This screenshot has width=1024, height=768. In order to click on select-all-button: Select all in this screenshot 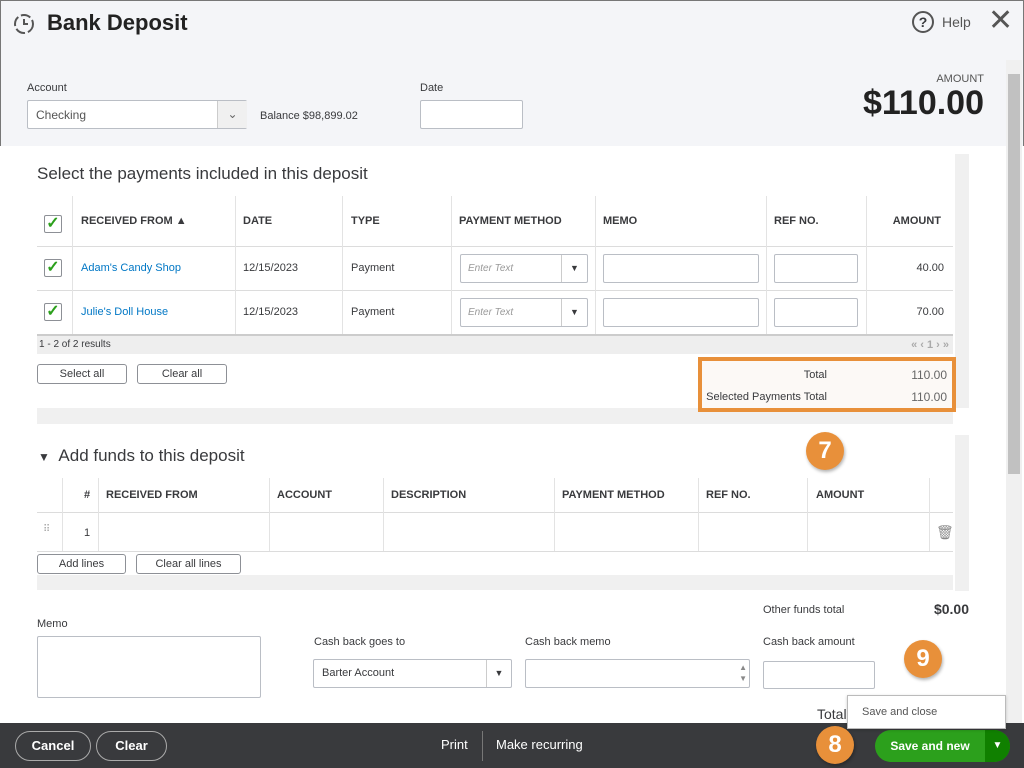, I will do `click(82, 374)`.